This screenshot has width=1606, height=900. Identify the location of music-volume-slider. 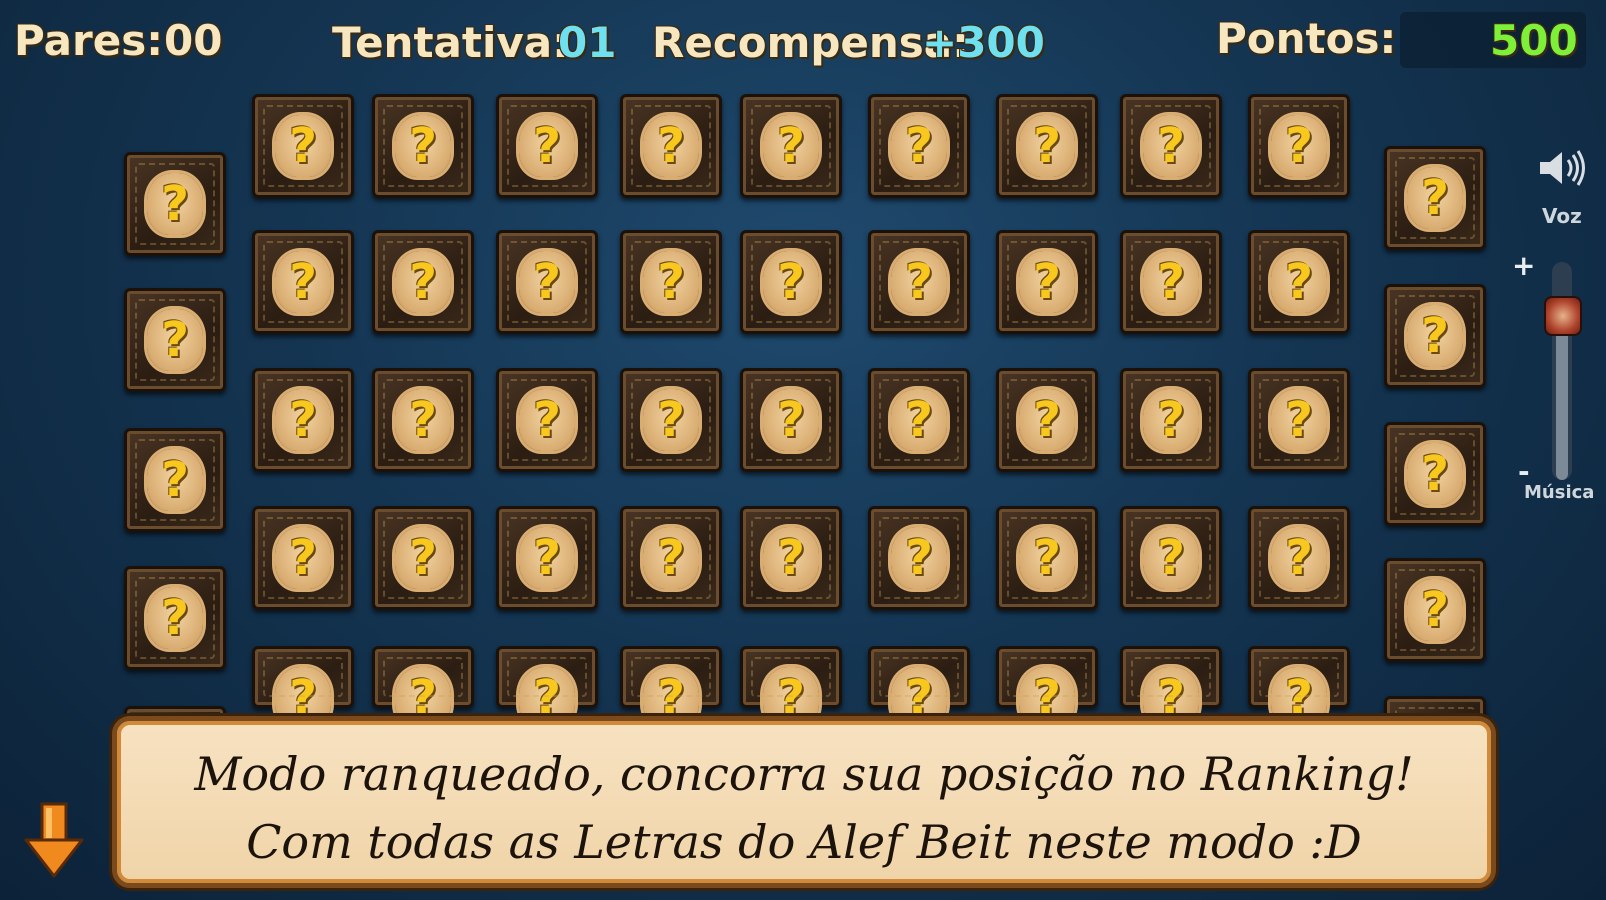
(1562, 371).